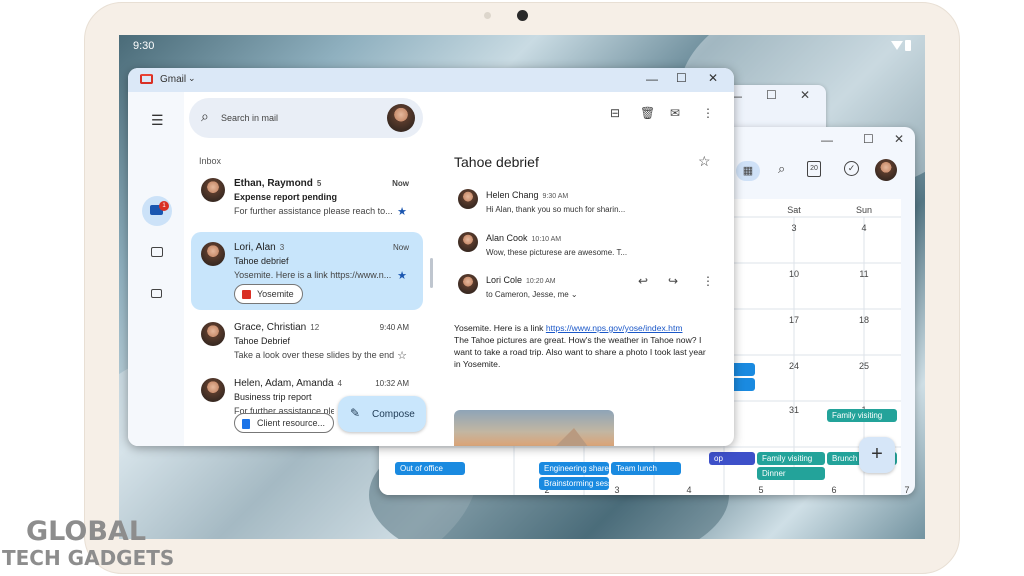 The width and height of the screenshot is (1024, 576). What do you see at coordinates (851, 168) in the screenshot?
I see `tasks-check-icon: ✓` at bounding box center [851, 168].